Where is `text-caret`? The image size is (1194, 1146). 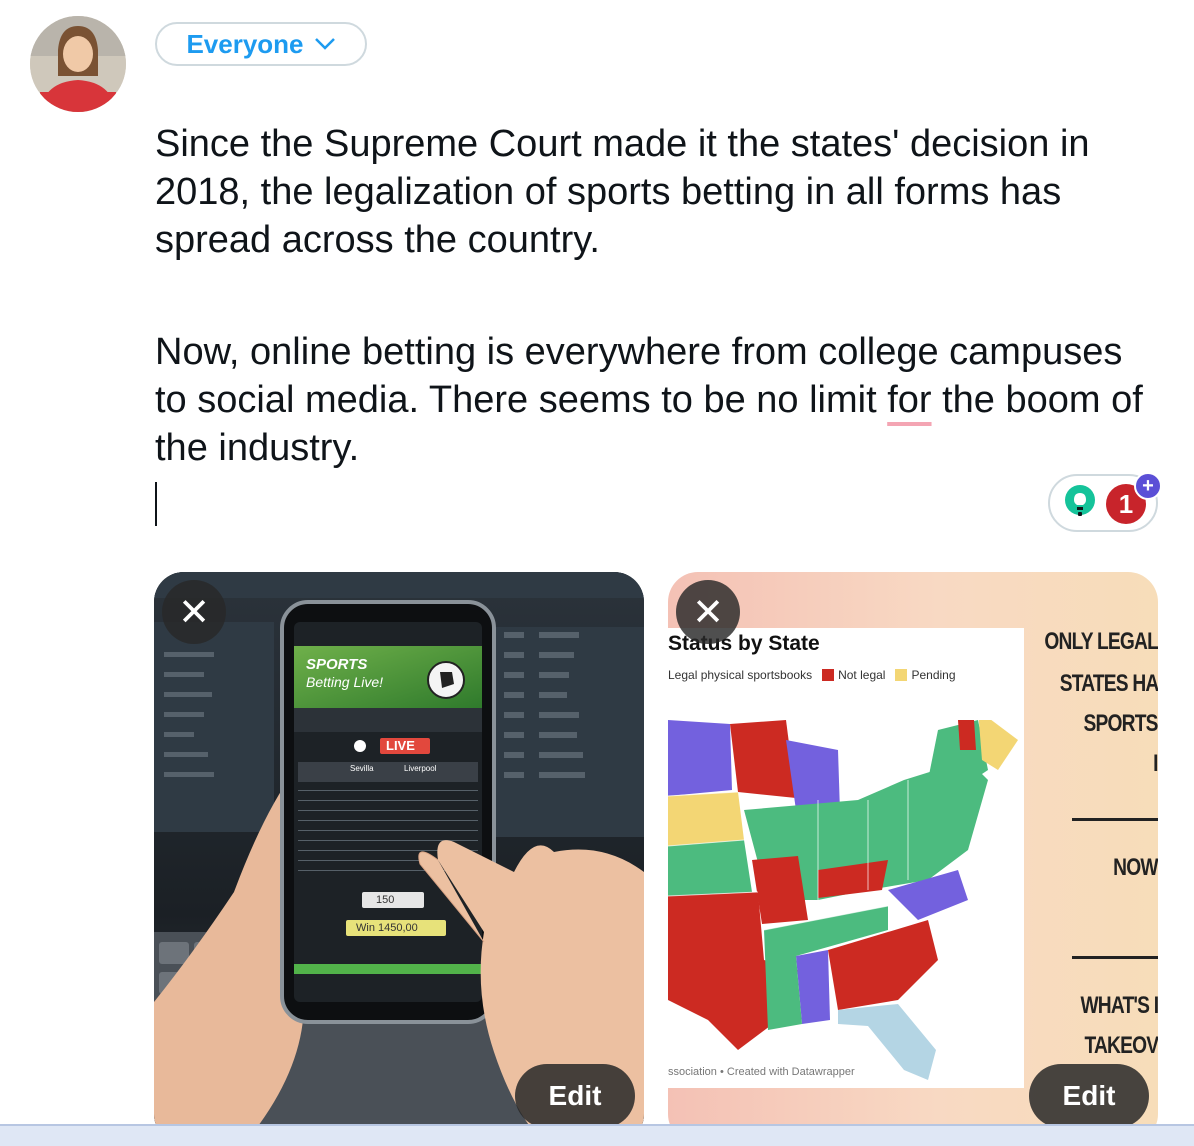 text-caret is located at coordinates (156, 504).